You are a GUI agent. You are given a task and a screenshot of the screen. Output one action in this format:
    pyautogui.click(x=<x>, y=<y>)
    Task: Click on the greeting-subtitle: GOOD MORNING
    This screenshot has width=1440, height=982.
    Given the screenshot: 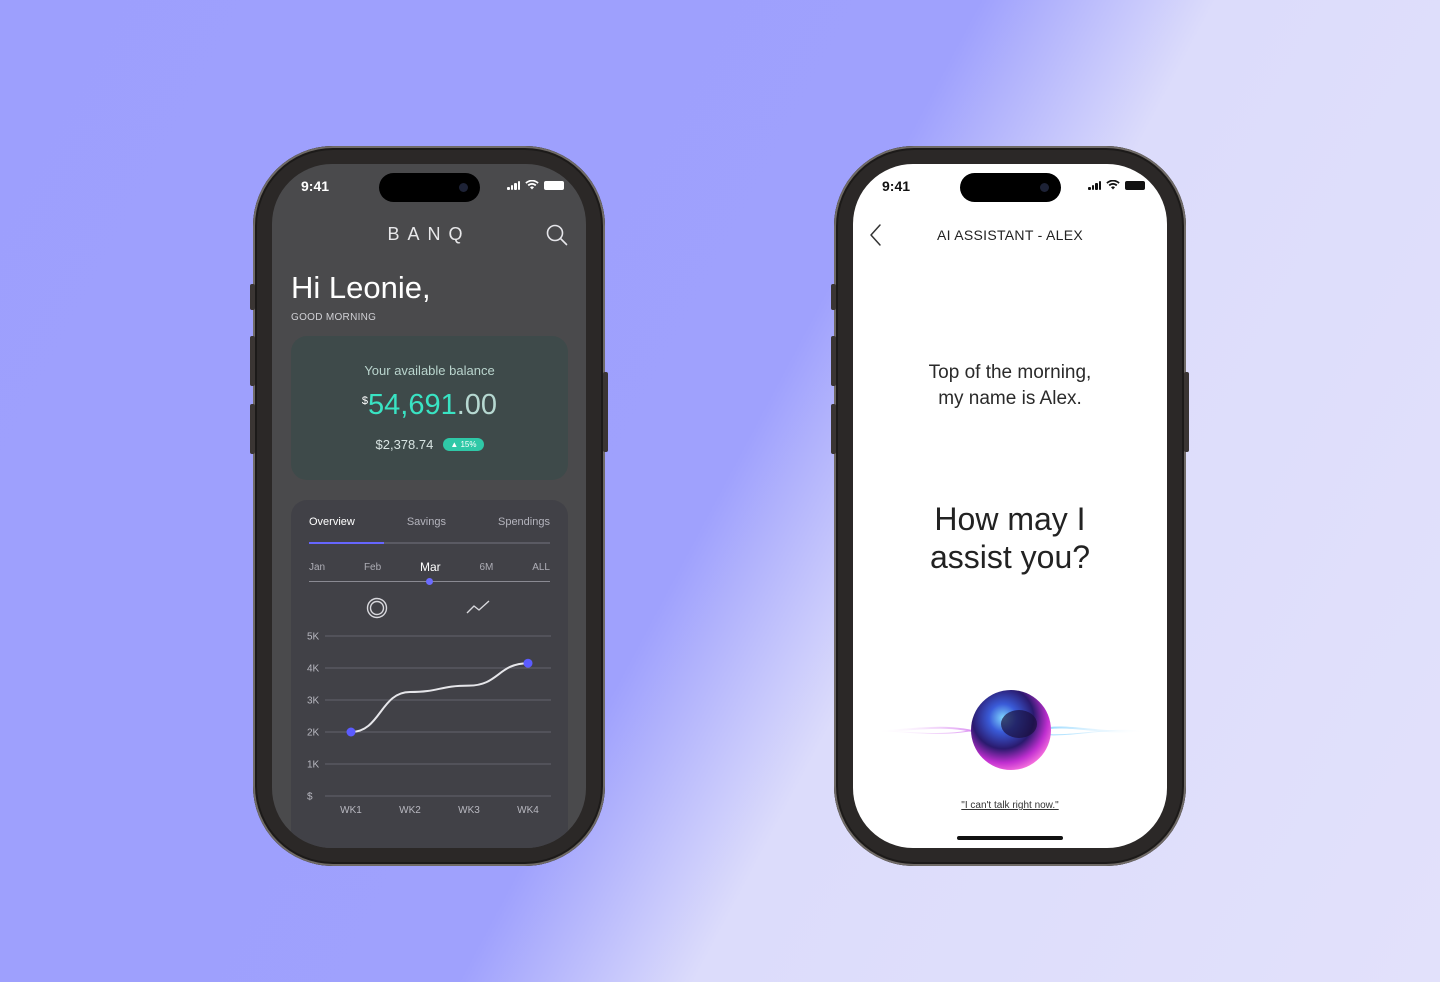 What is the action you would take?
    pyautogui.click(x=334, y=317)
    